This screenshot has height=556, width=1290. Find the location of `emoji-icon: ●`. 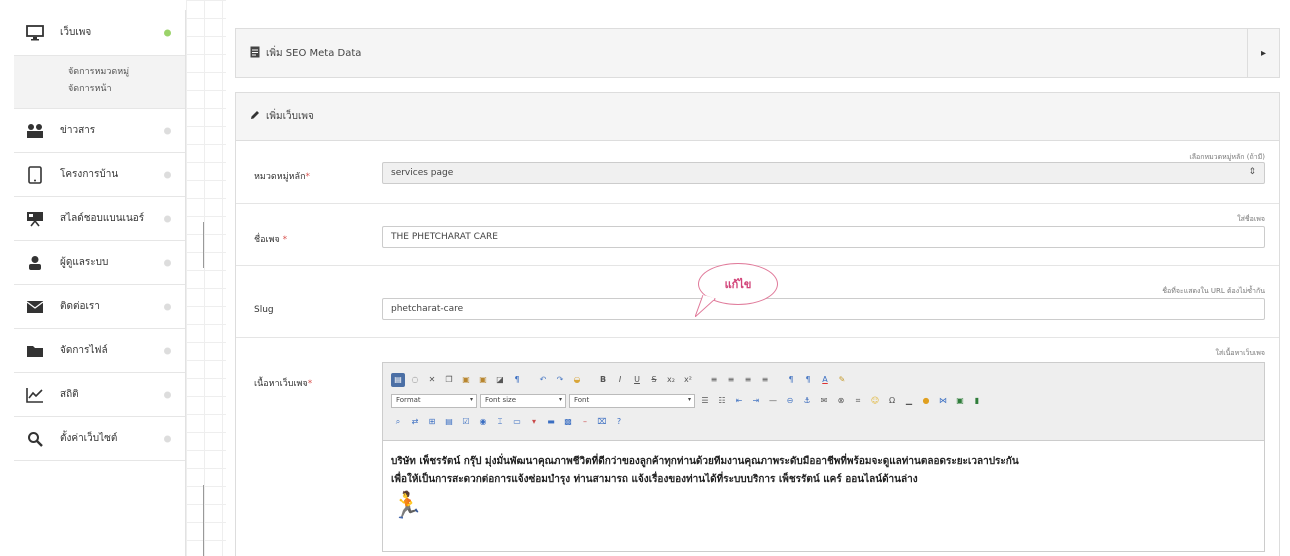

emoji-icon: ● is located at coordinates (926, 401).